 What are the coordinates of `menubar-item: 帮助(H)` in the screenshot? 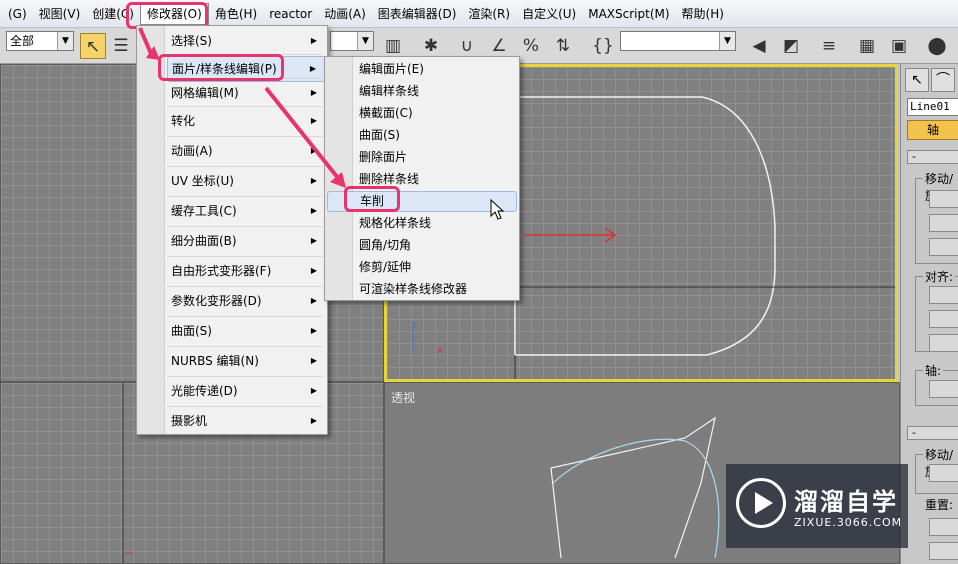 It's located at (703, 14).